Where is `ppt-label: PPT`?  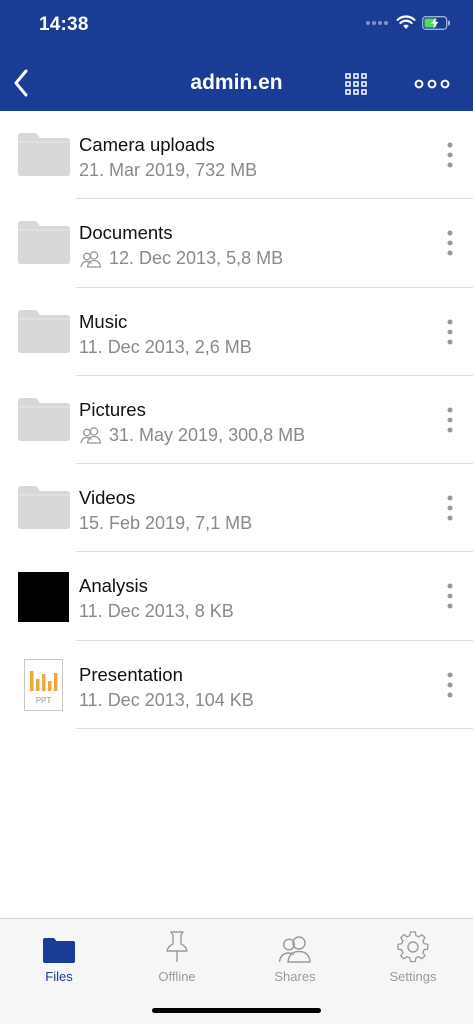 ppt-label: PPT is located at coordinates (44, 700).